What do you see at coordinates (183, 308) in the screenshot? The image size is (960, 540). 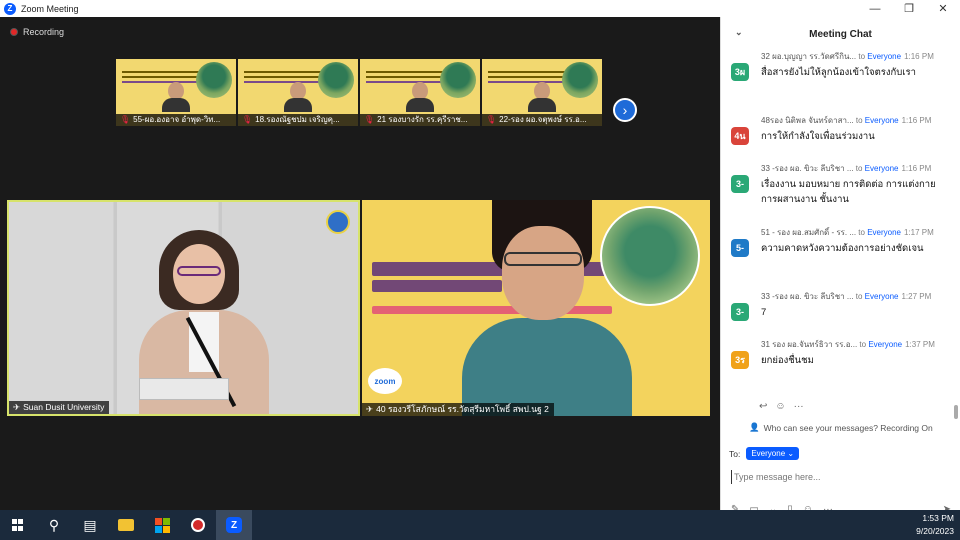 I see `video-tile-active-speaker: ✈ Suan Dusit University` at bounding box center [183, 308].